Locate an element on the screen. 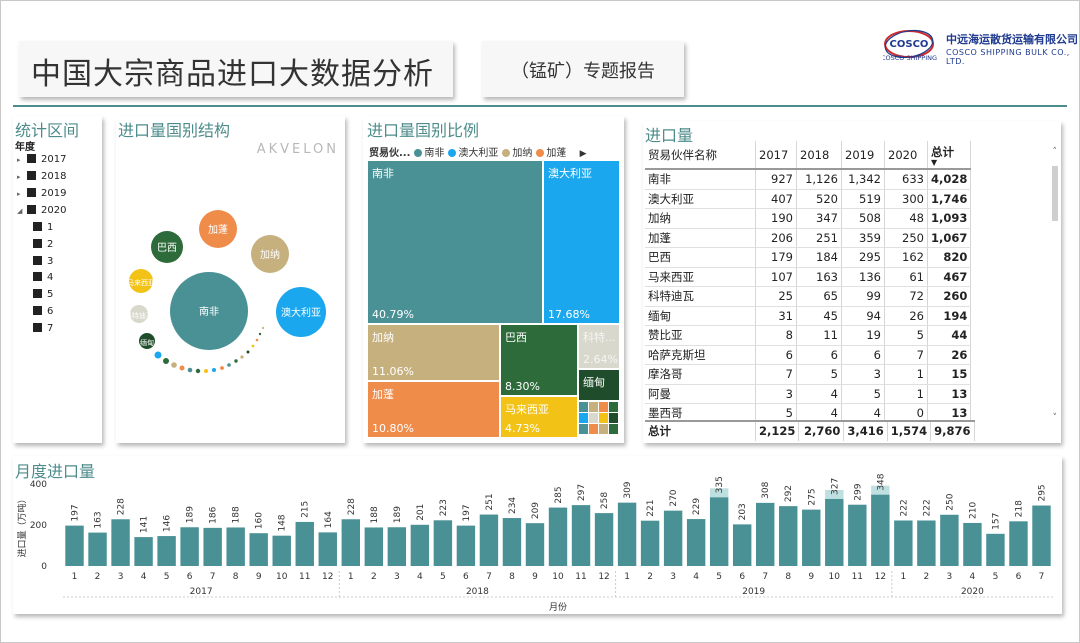  slicer-year-2019: ▸ 2019 is located at coordinates (41, 194).